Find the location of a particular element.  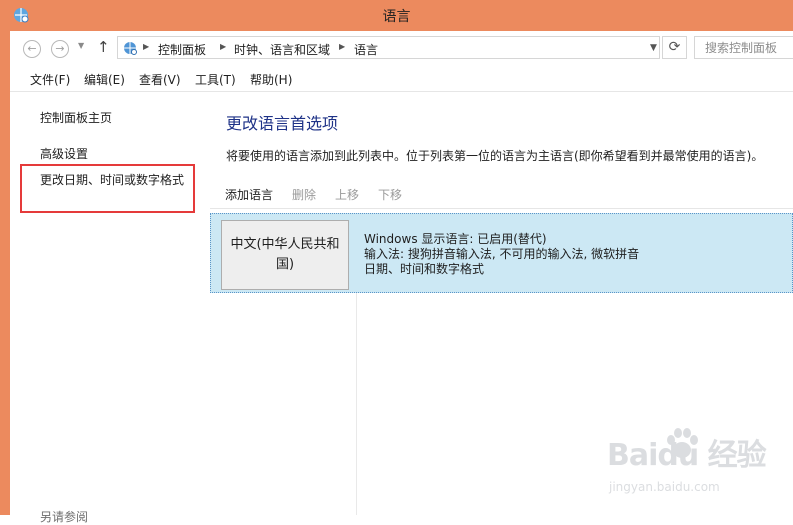

language-toolbar: 添加语言 删除 上移 下移 is located at coordinates (501, 195).